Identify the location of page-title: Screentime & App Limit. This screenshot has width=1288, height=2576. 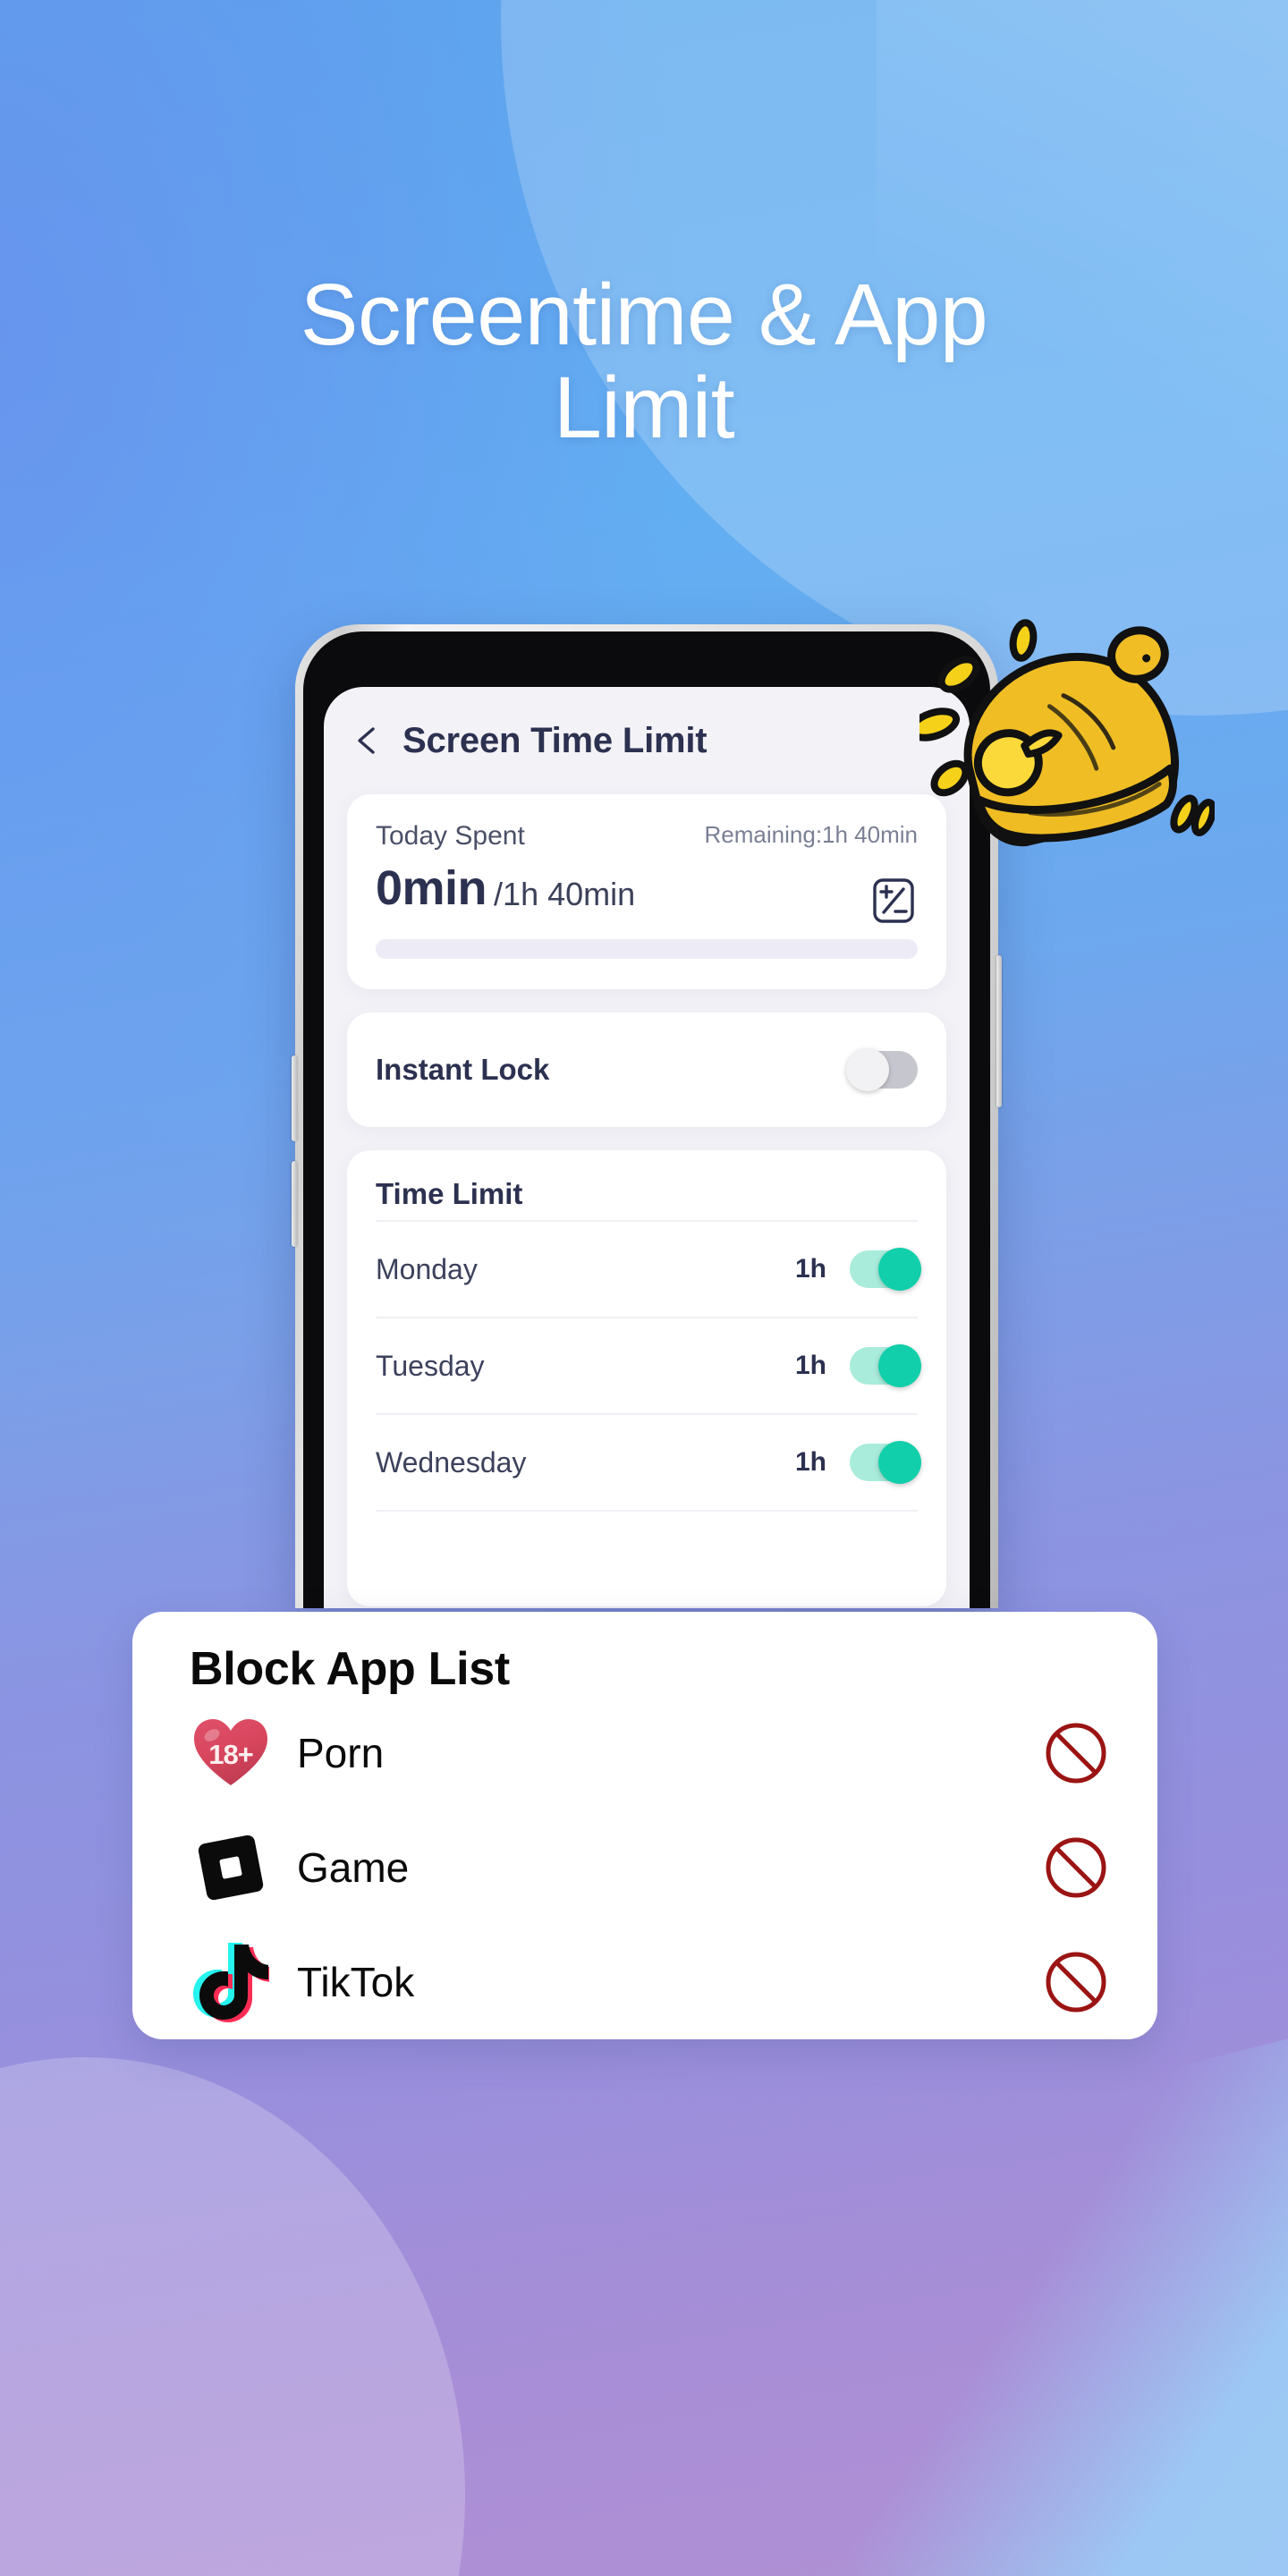
(644, 361).